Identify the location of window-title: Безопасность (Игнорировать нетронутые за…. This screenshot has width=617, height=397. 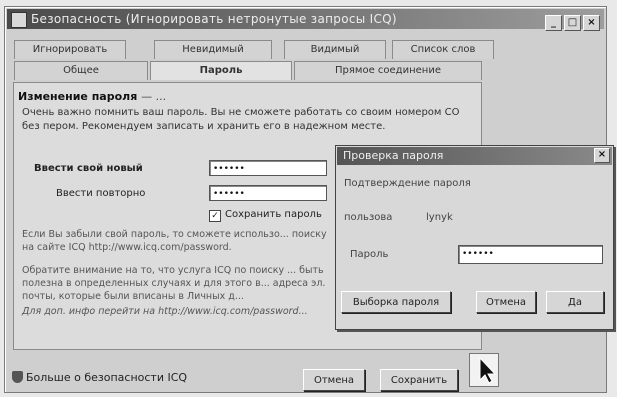
(214, 19).